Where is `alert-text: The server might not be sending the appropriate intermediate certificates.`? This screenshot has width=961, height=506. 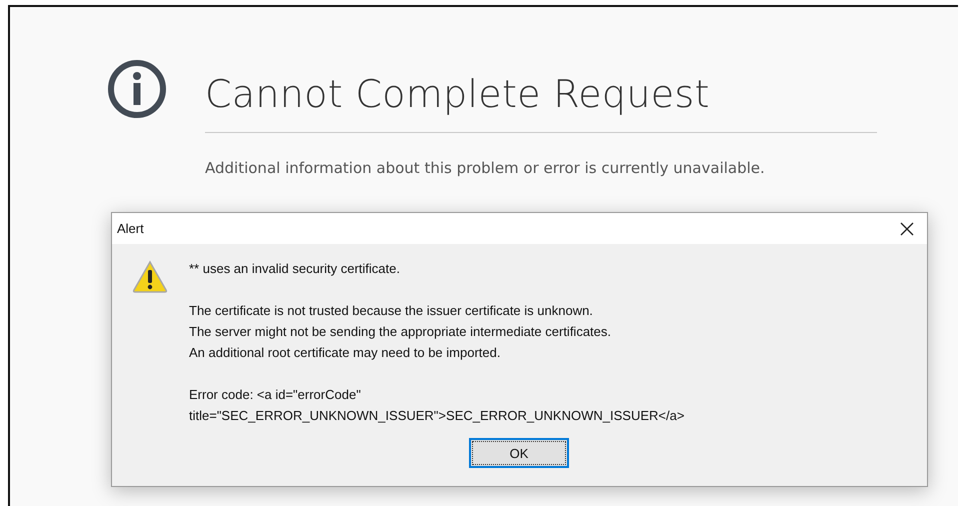
alert-text: The server might not be sending the appropriate intermediate certificates. is located at coordinates (400, 332).